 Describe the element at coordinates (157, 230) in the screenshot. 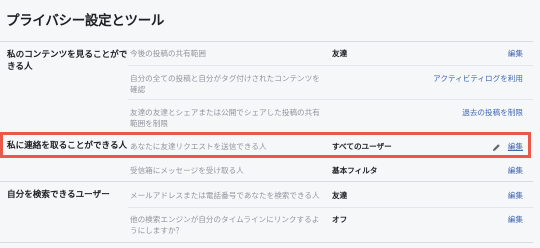

I see `desc-line: うにしますか？` at that location.